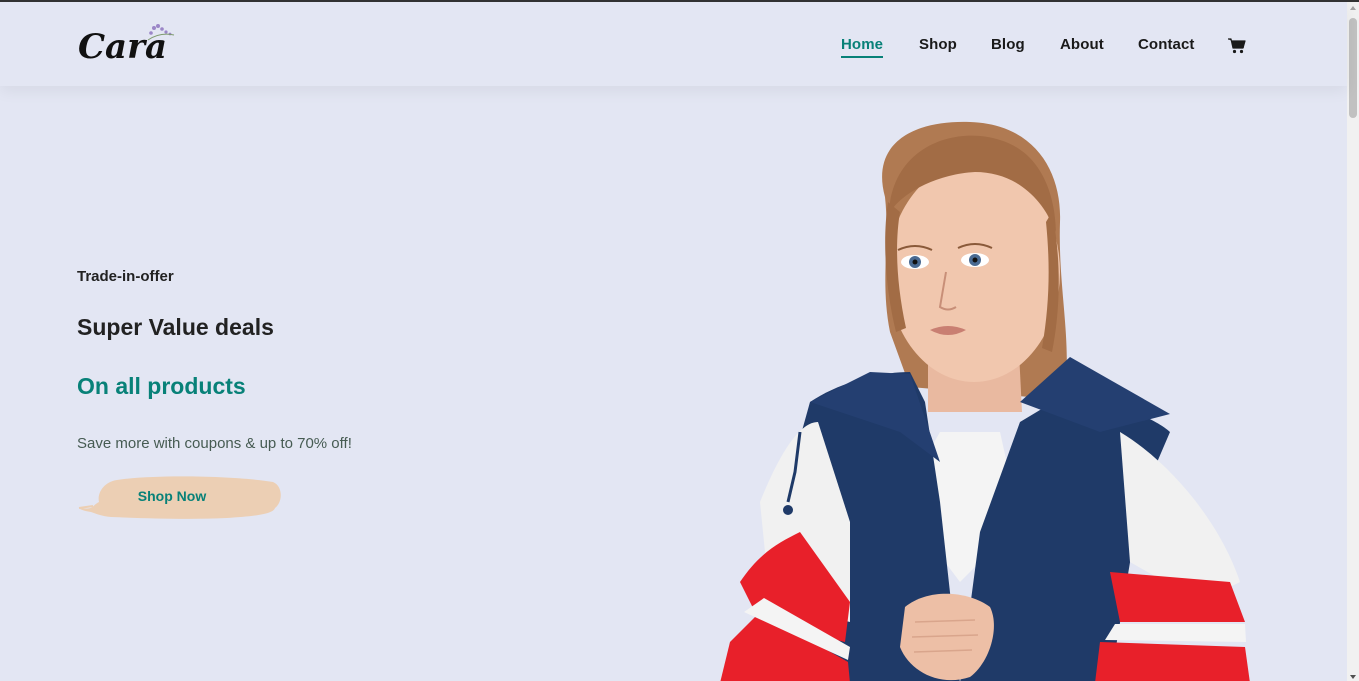 This screenshot has width=1359, height=681. I want to click on main-nav: Home Shop Blog About Contact, so click(673, 44).